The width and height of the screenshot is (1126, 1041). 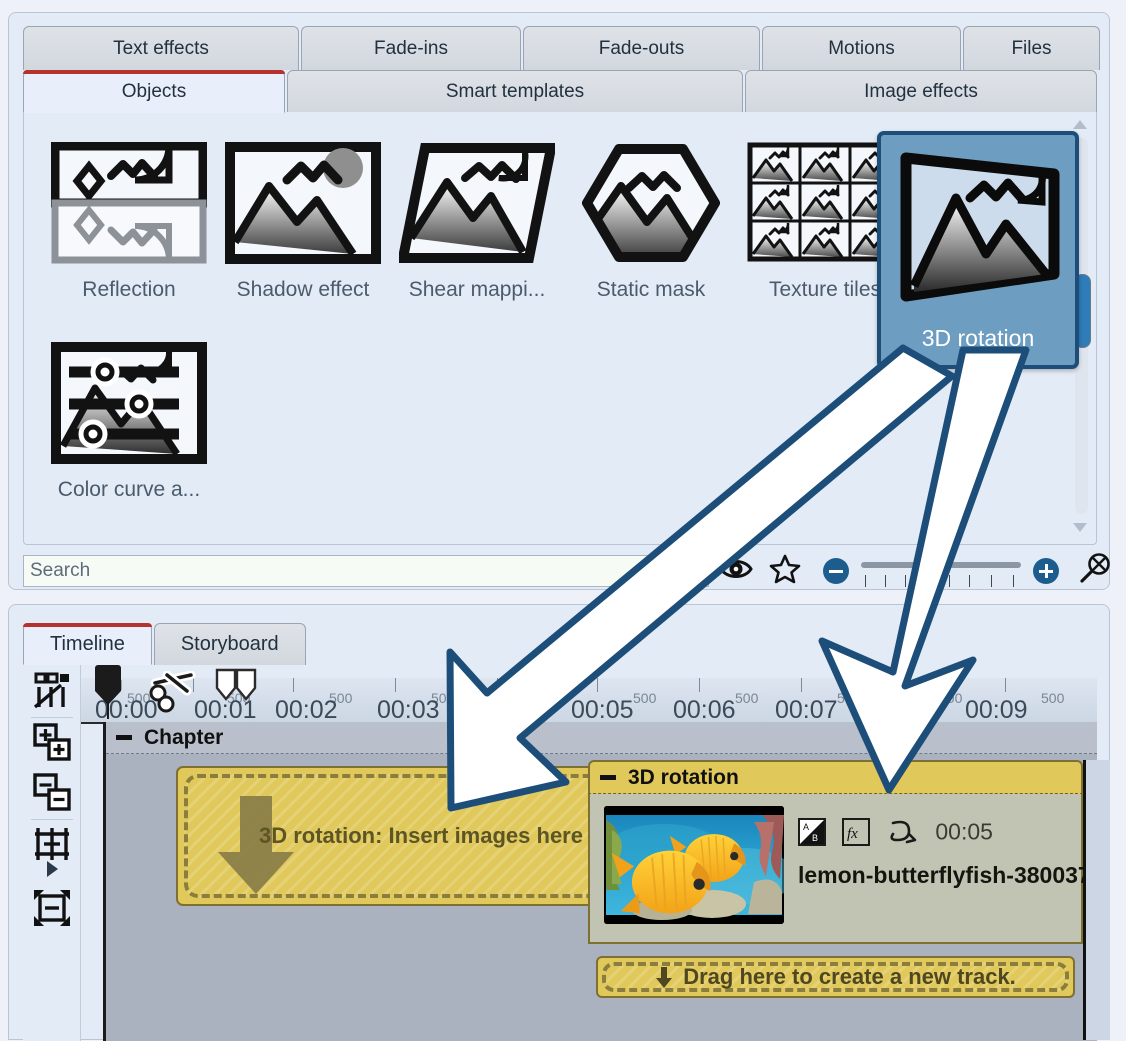 I want to click on new-track-dropzone: Drag here to create a new track., so click(x=835, y=977).